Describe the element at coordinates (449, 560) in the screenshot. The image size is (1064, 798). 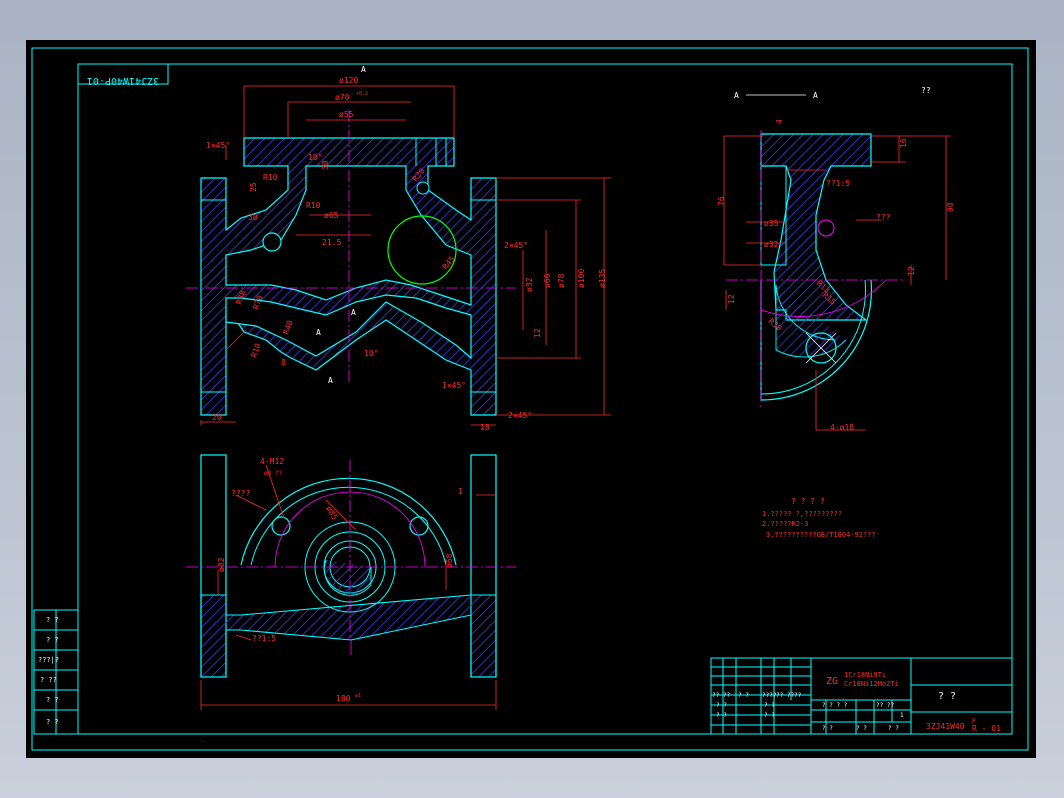
I see `svg-text: ø68` at that location.